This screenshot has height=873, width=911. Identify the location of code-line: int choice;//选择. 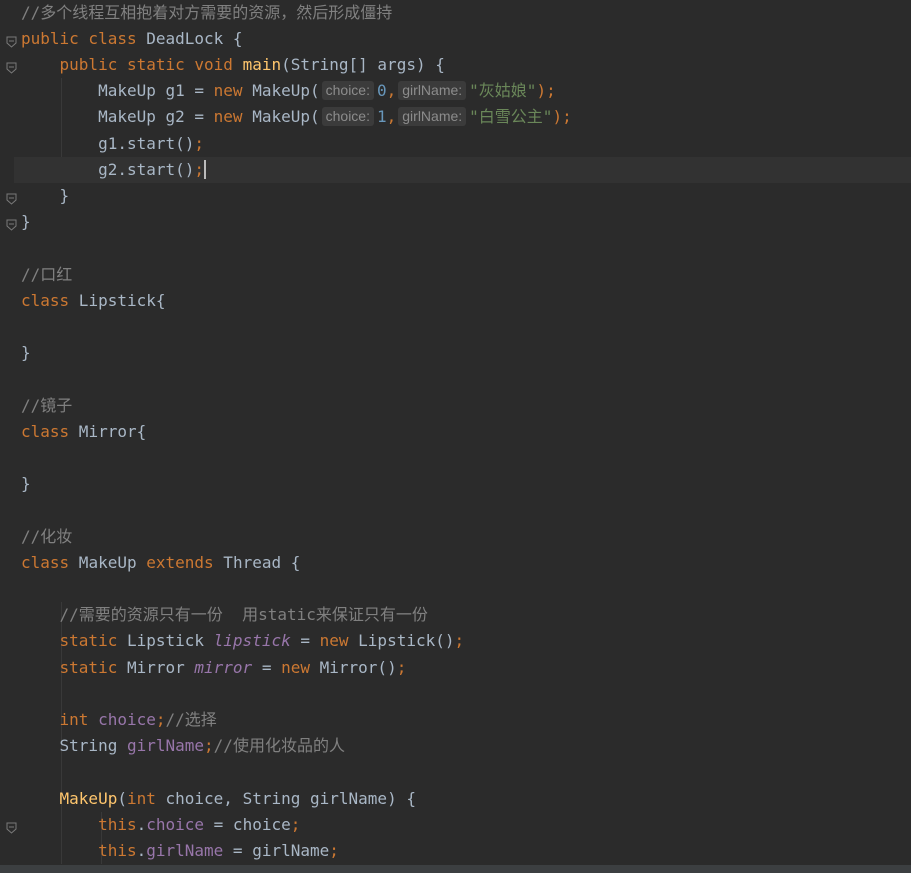
(466, 720).